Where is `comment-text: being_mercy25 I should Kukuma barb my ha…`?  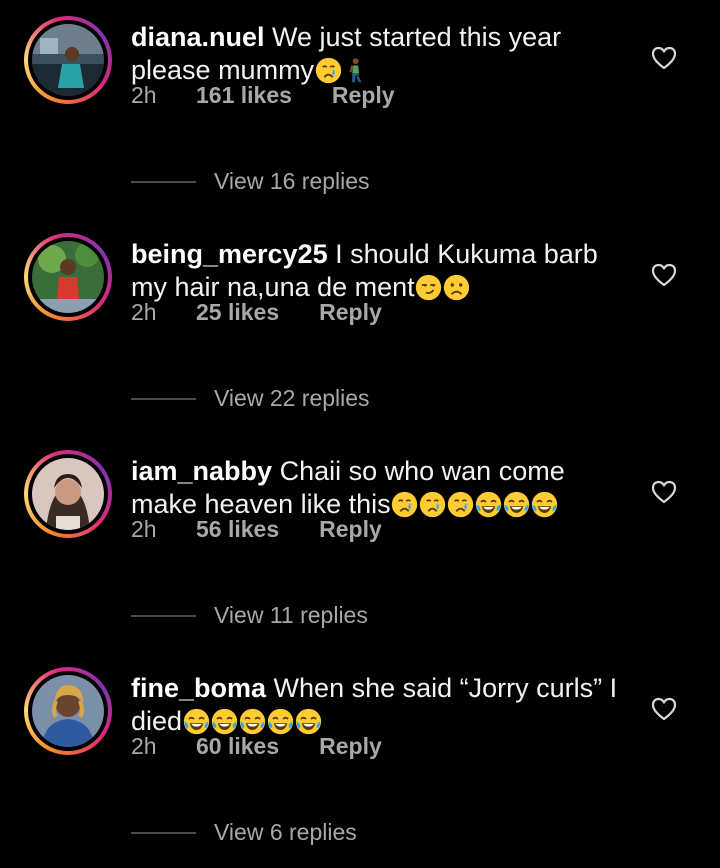
comment-text: being_mercy25 I should Kukuma barb my ha… is located at coordinates (381, 271).